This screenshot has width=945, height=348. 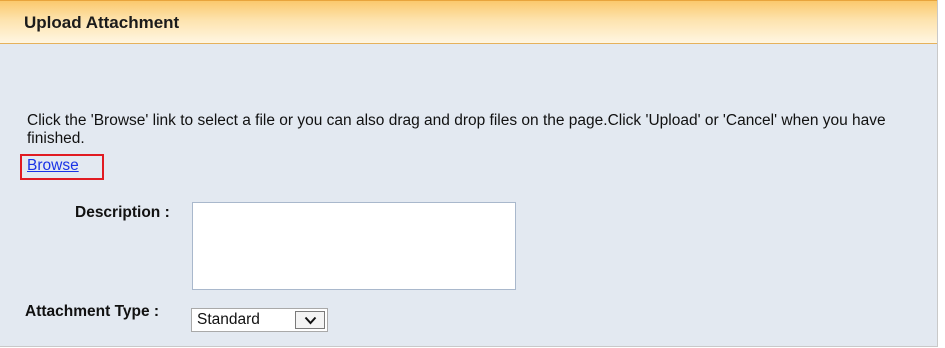 I want to click on description-field, so click(x=354, y=246).